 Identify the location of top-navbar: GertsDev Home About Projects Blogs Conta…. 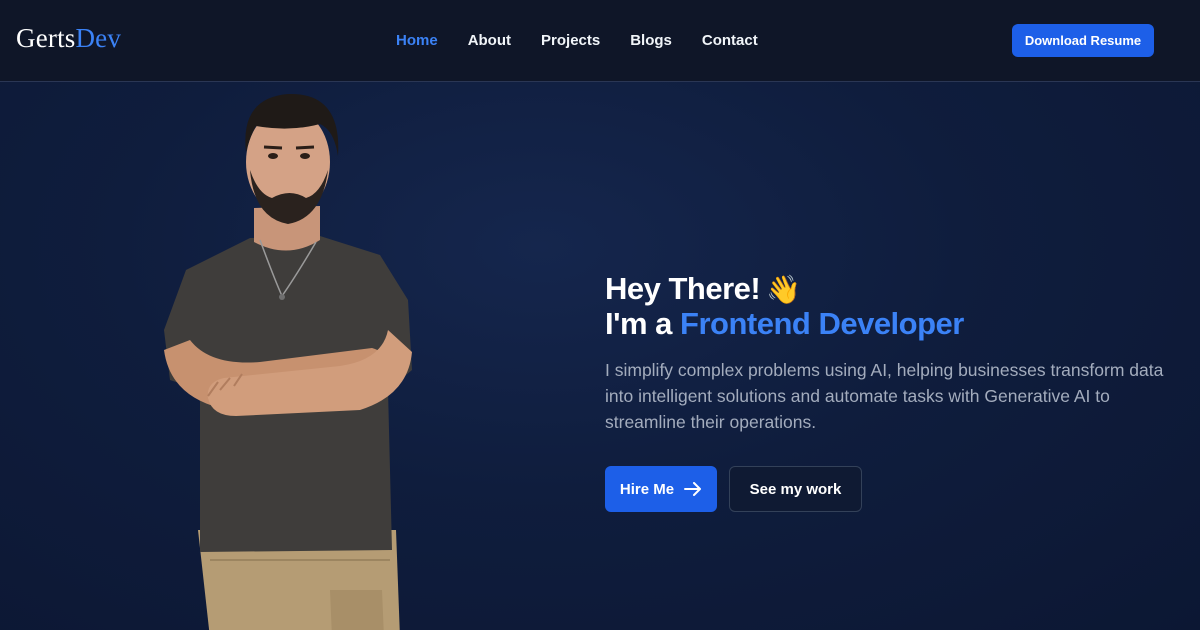
(600, 41).